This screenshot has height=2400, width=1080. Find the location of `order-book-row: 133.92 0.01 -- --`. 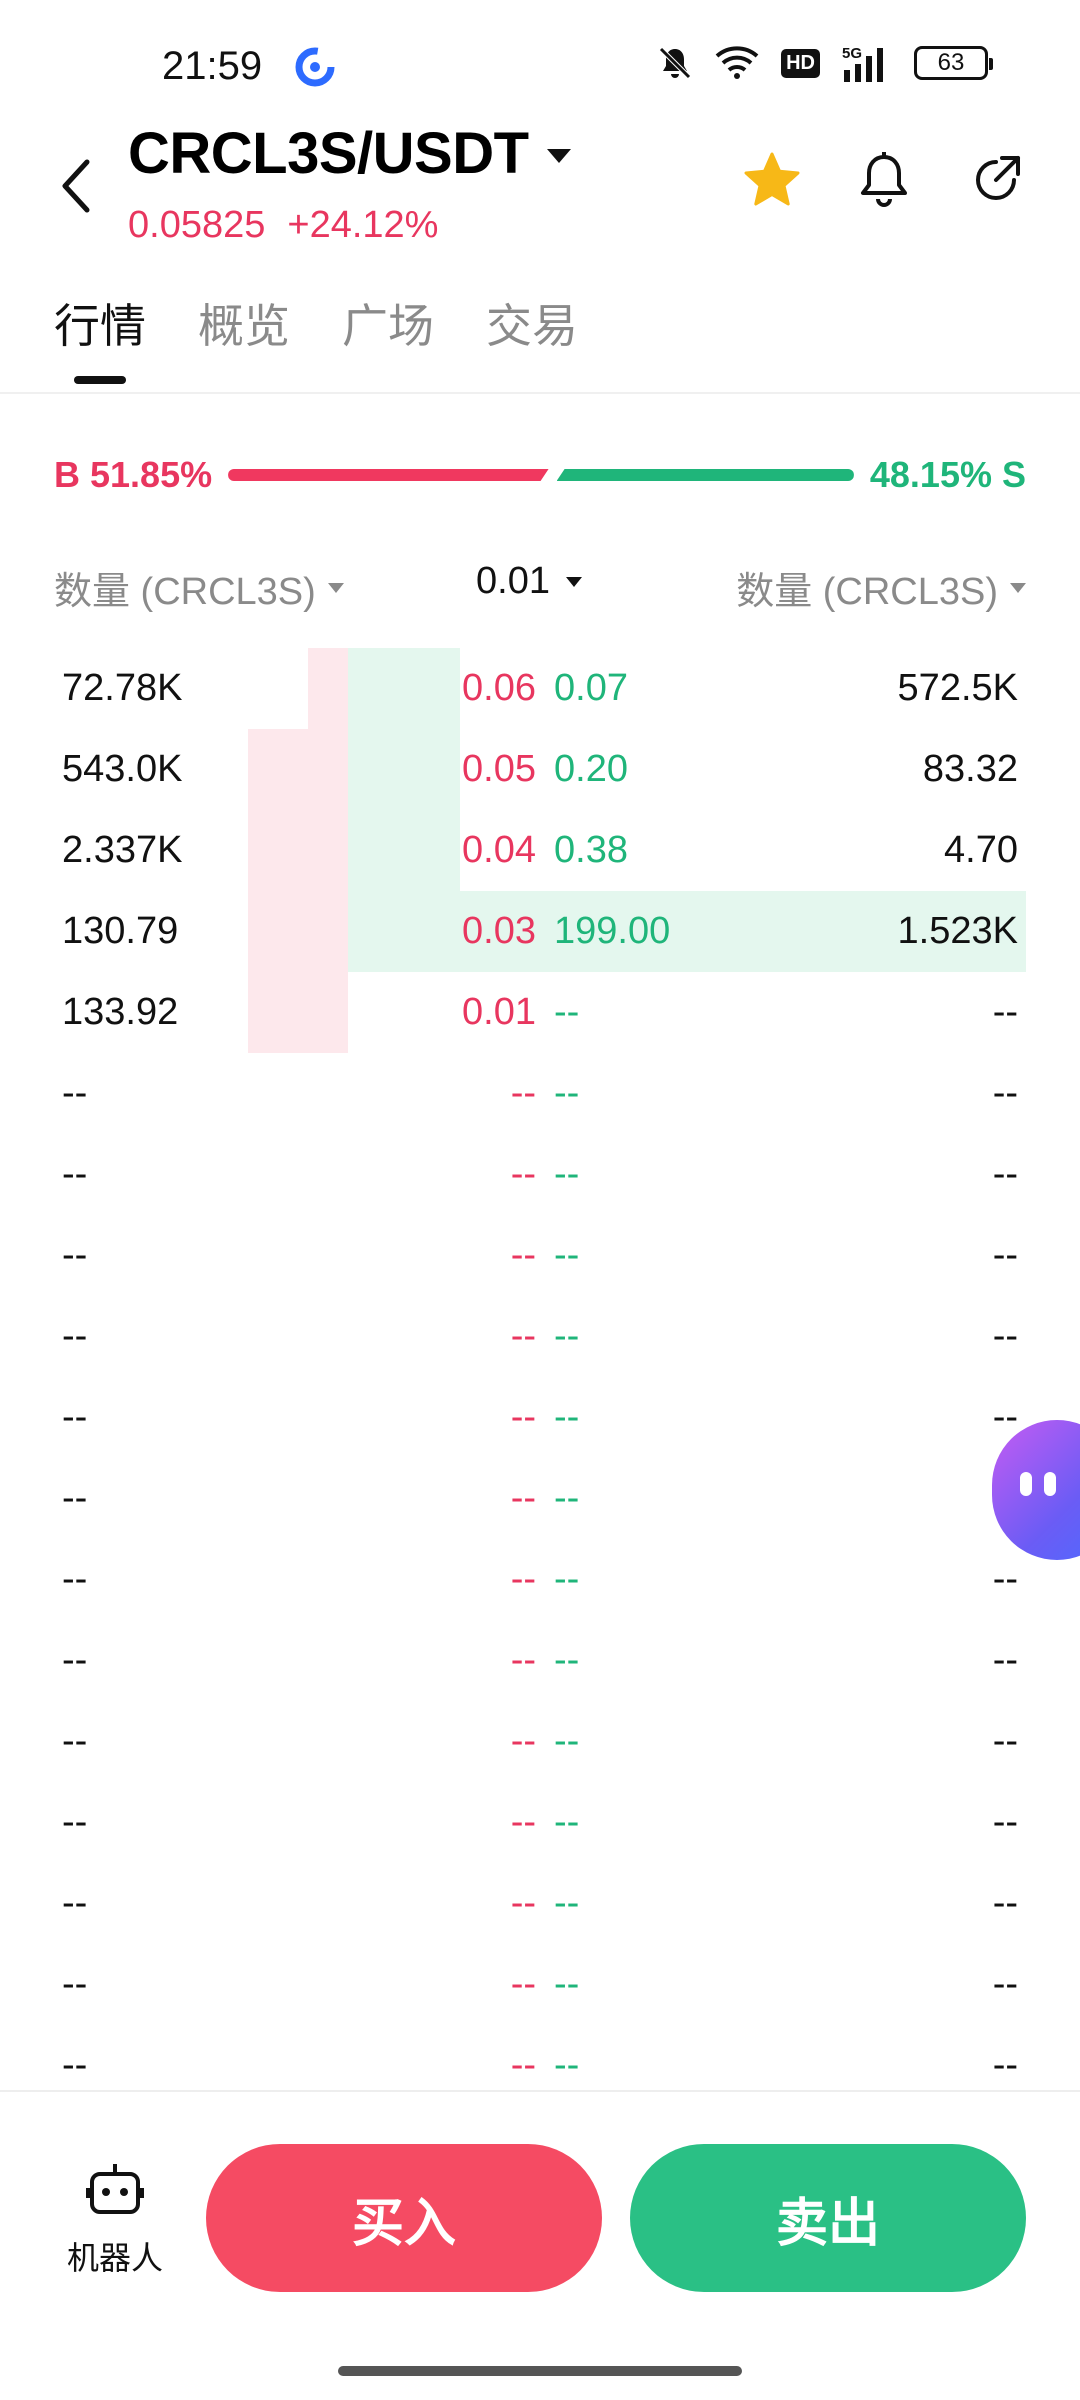

order-book-row: 133.92 0.01 -- -- is located at coordinates (540, 1012).